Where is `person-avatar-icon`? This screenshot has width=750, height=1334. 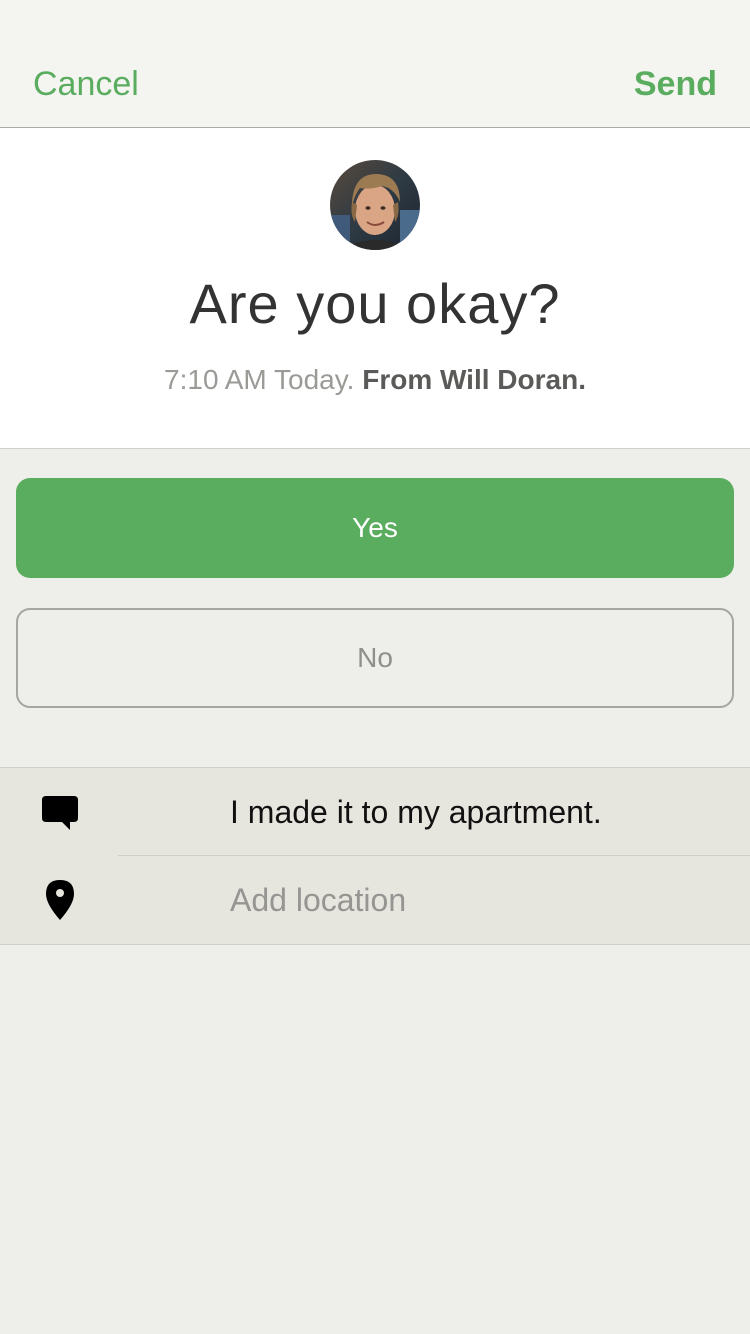 person-avatar-icon is located at coordinates (375, 205).